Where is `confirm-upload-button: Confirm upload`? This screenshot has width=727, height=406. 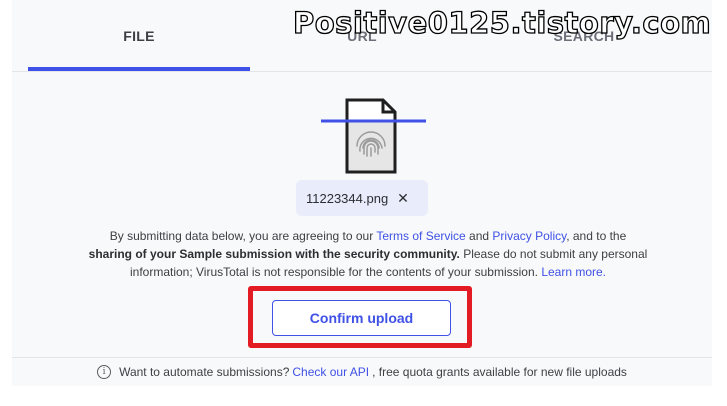
confirm-upload-button: Confirm upload is located at coordinates (361, 318).